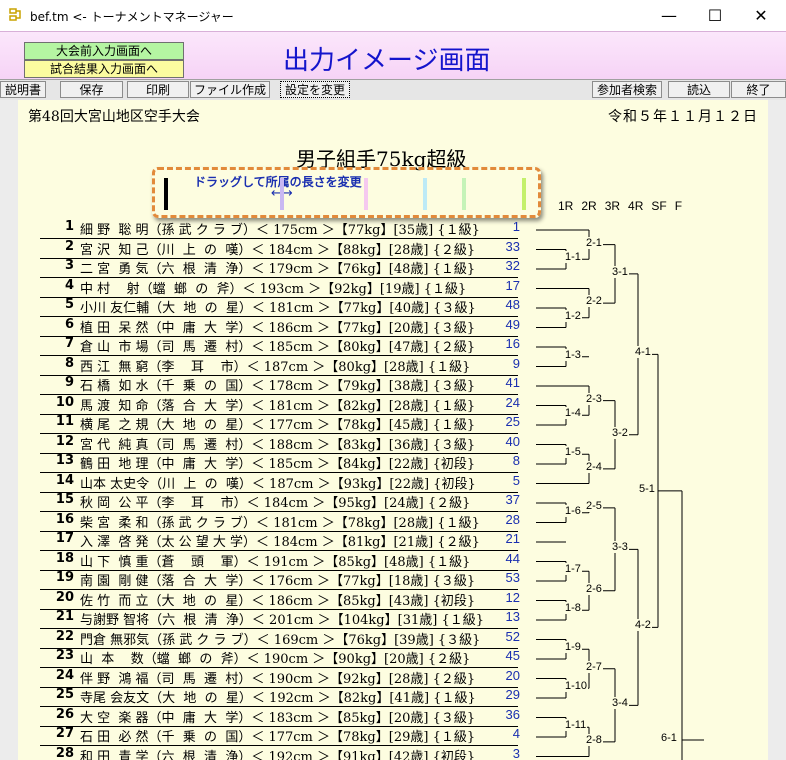 Image resolution: width=786 pixels, height=760 pixels. What do you see at coordinates (669, 738) in the screenshot?
I see `match-label: 6-1` at bounding box center [669, 738].